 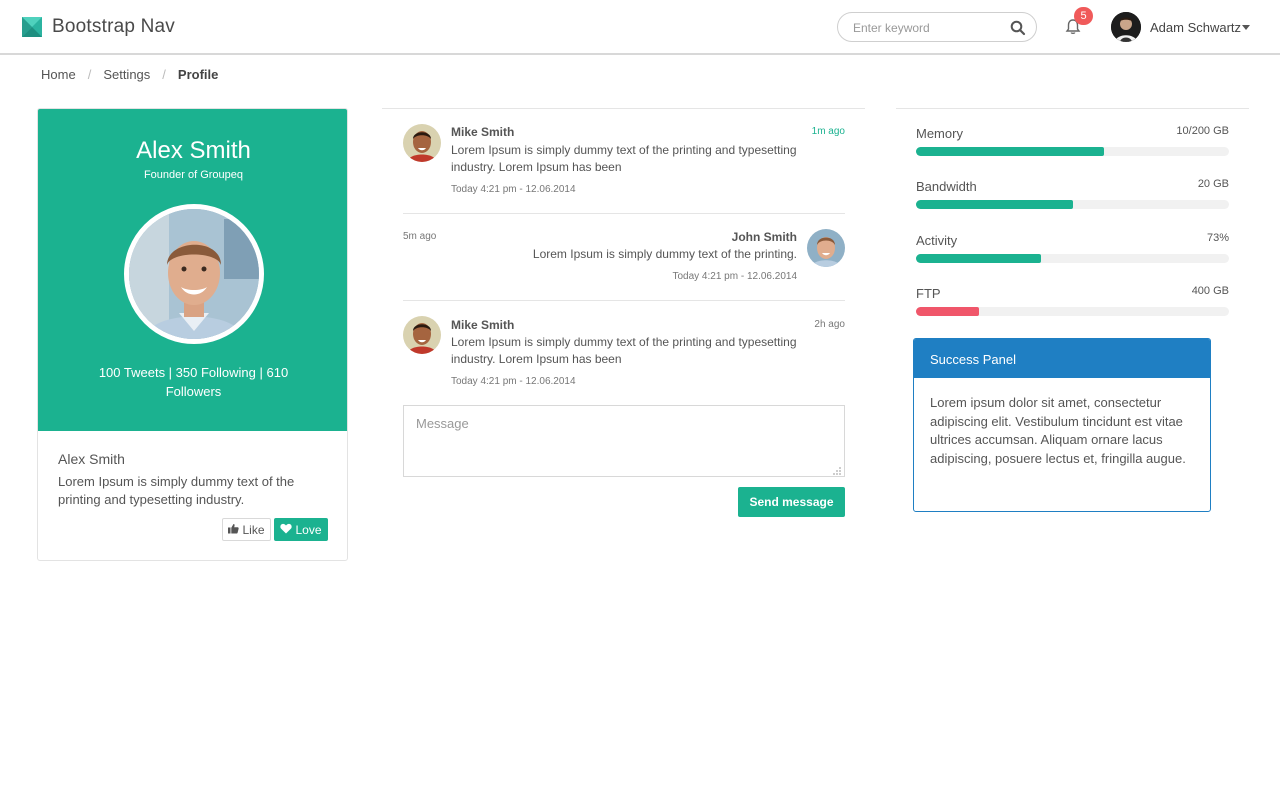 What do you see at coordinates (1210, 291) in the screenshot?
I see `stat-value: 400 GB` at bounding box center [1210, 291].